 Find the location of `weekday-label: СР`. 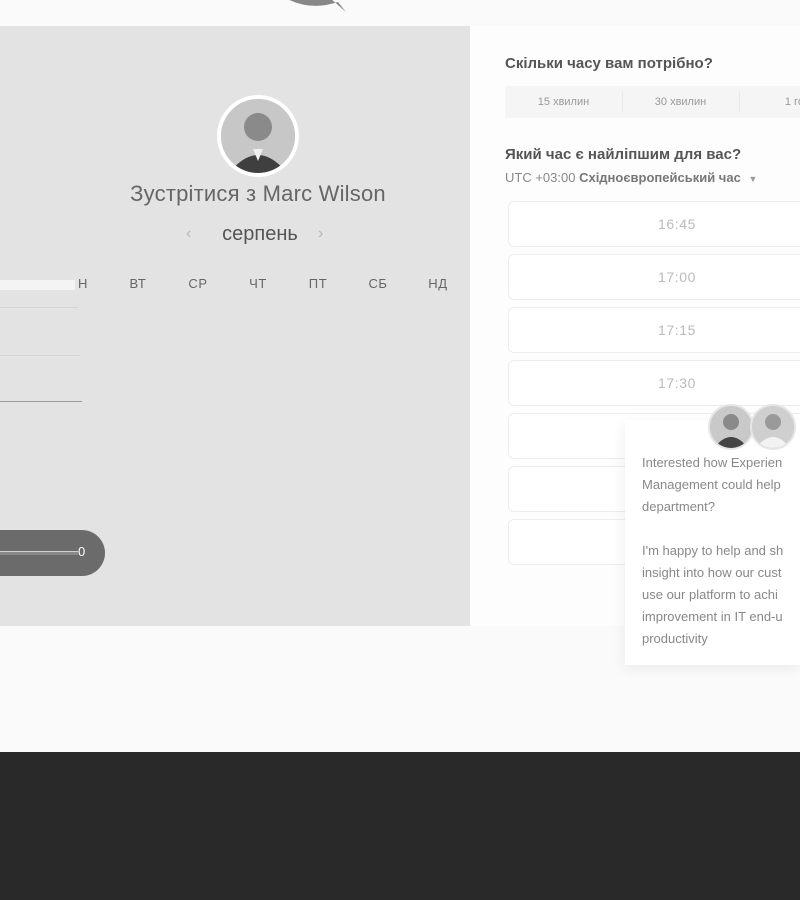

weekday-label: СР is located at coordinates (198, 283).